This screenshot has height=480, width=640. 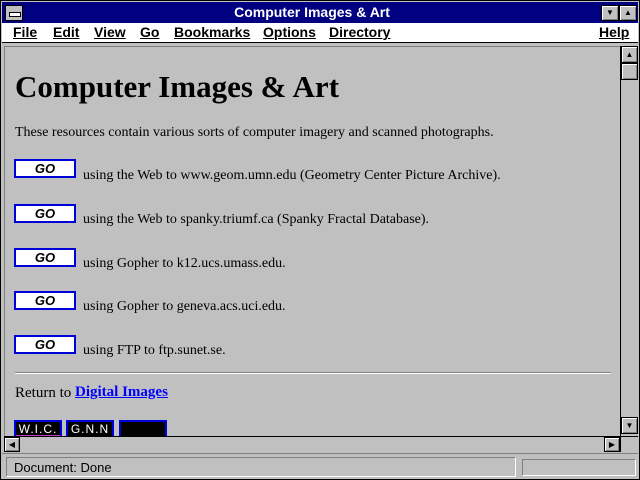 What do you see at coordinates (66, 32) in the screenshot?
I see `menu-edit: Edit` at bounding box center [66, 32].